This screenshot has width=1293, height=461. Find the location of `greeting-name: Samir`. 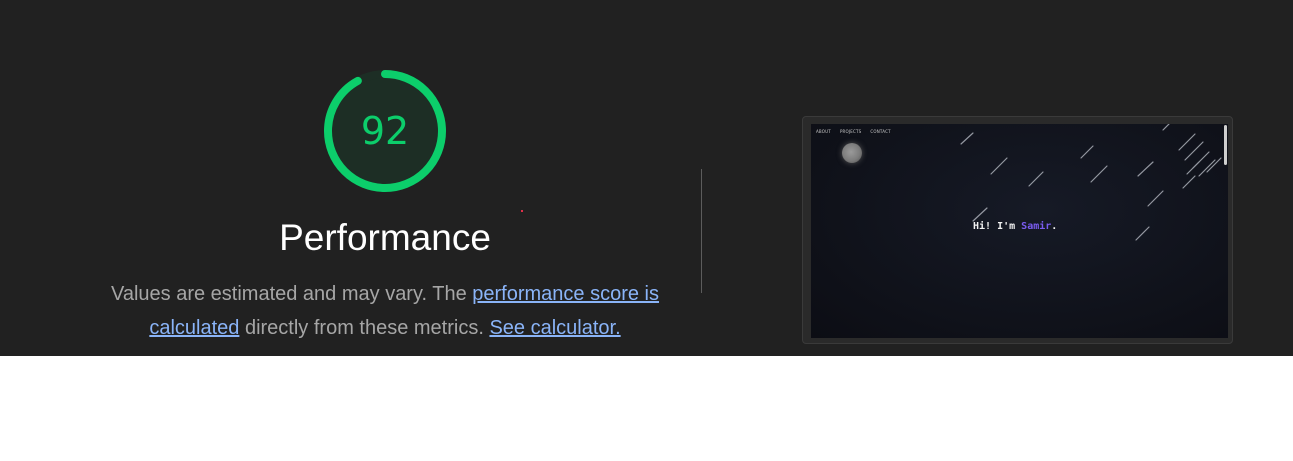

greeting-name: Samir is located at coordinates (1036, 226).